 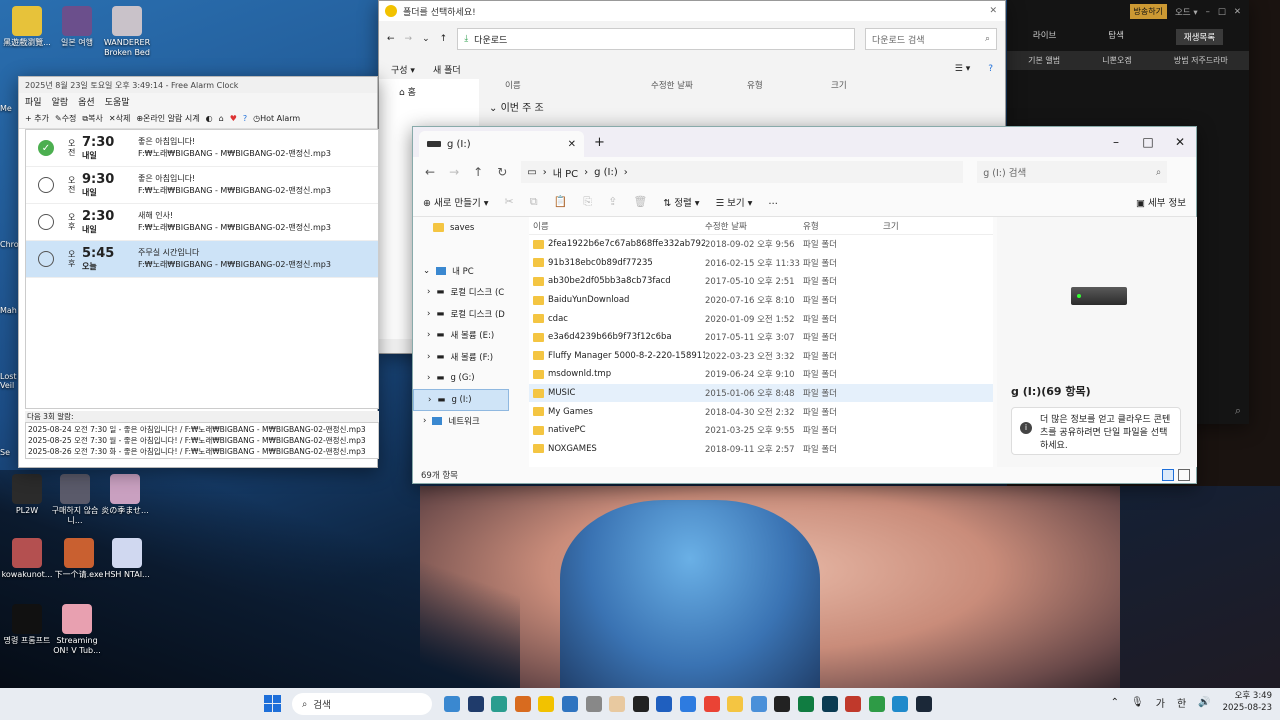 I want to click on nav-item-drive-d: › ▬ 로컬 디스크 (D, so click(x=461, y=314).